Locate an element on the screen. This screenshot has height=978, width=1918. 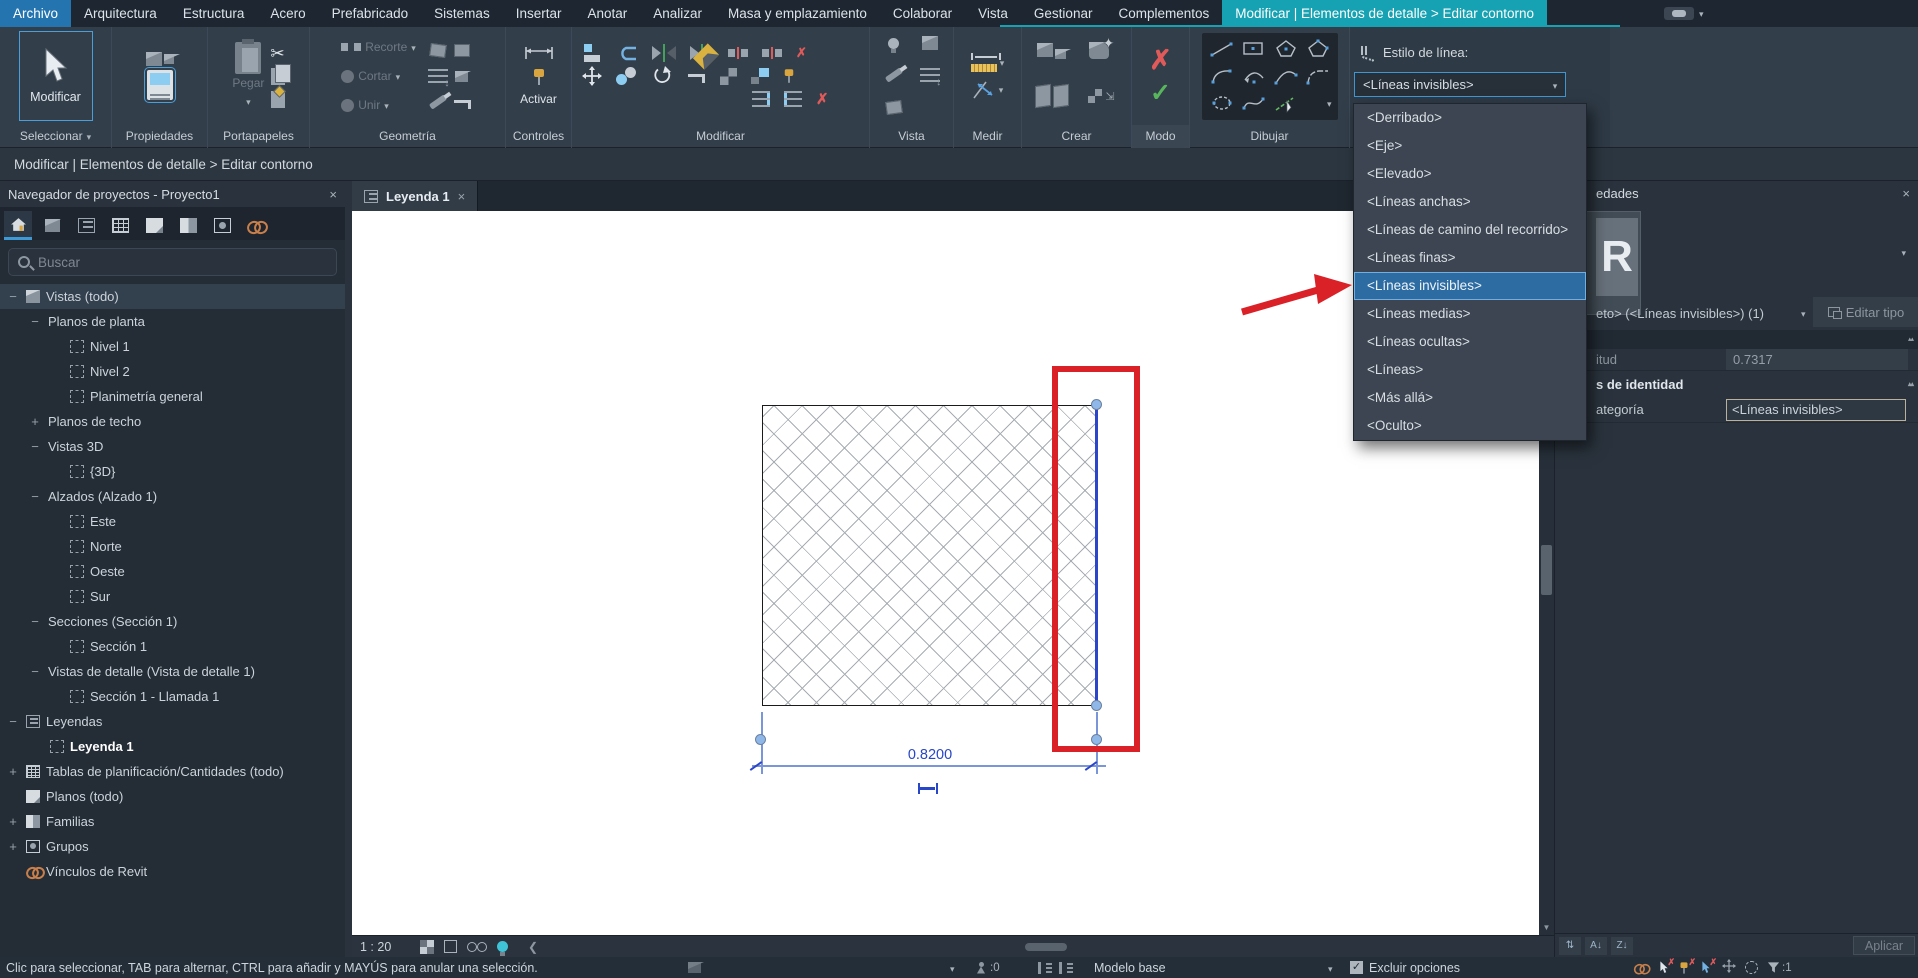
drag-on-selection-icon is located at coordinates (1729, 967).